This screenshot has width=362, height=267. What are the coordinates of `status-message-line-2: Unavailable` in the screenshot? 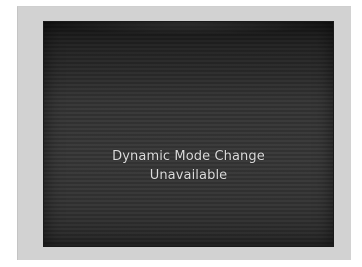 It's located at (188, 175).